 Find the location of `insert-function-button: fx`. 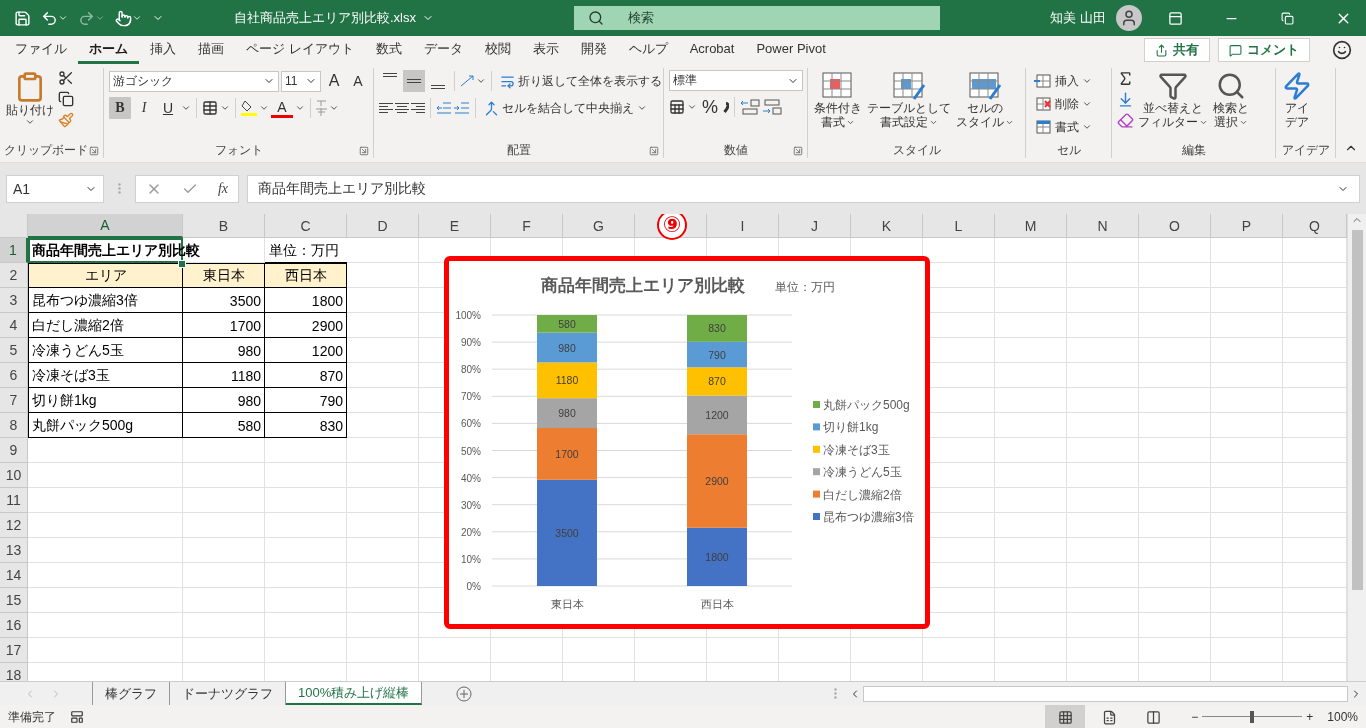

insert-function-button: fx is located at coordinates (222, 188).